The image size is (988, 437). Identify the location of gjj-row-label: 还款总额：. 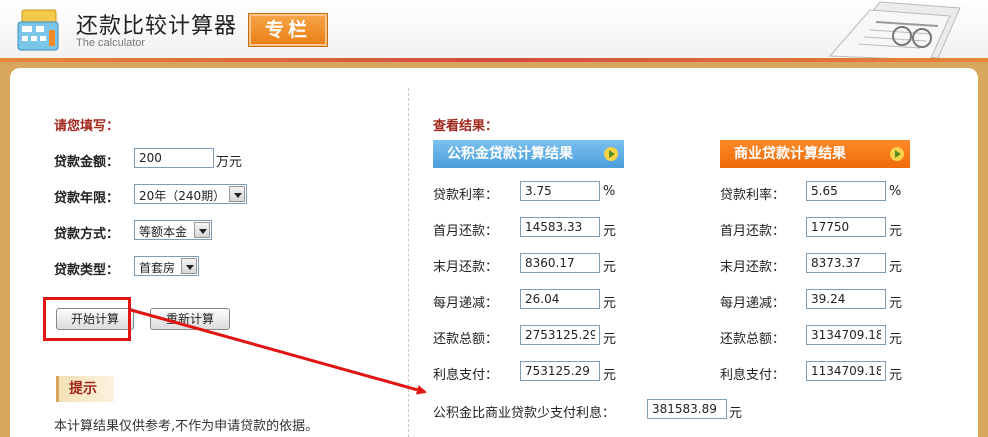
(466, 339).